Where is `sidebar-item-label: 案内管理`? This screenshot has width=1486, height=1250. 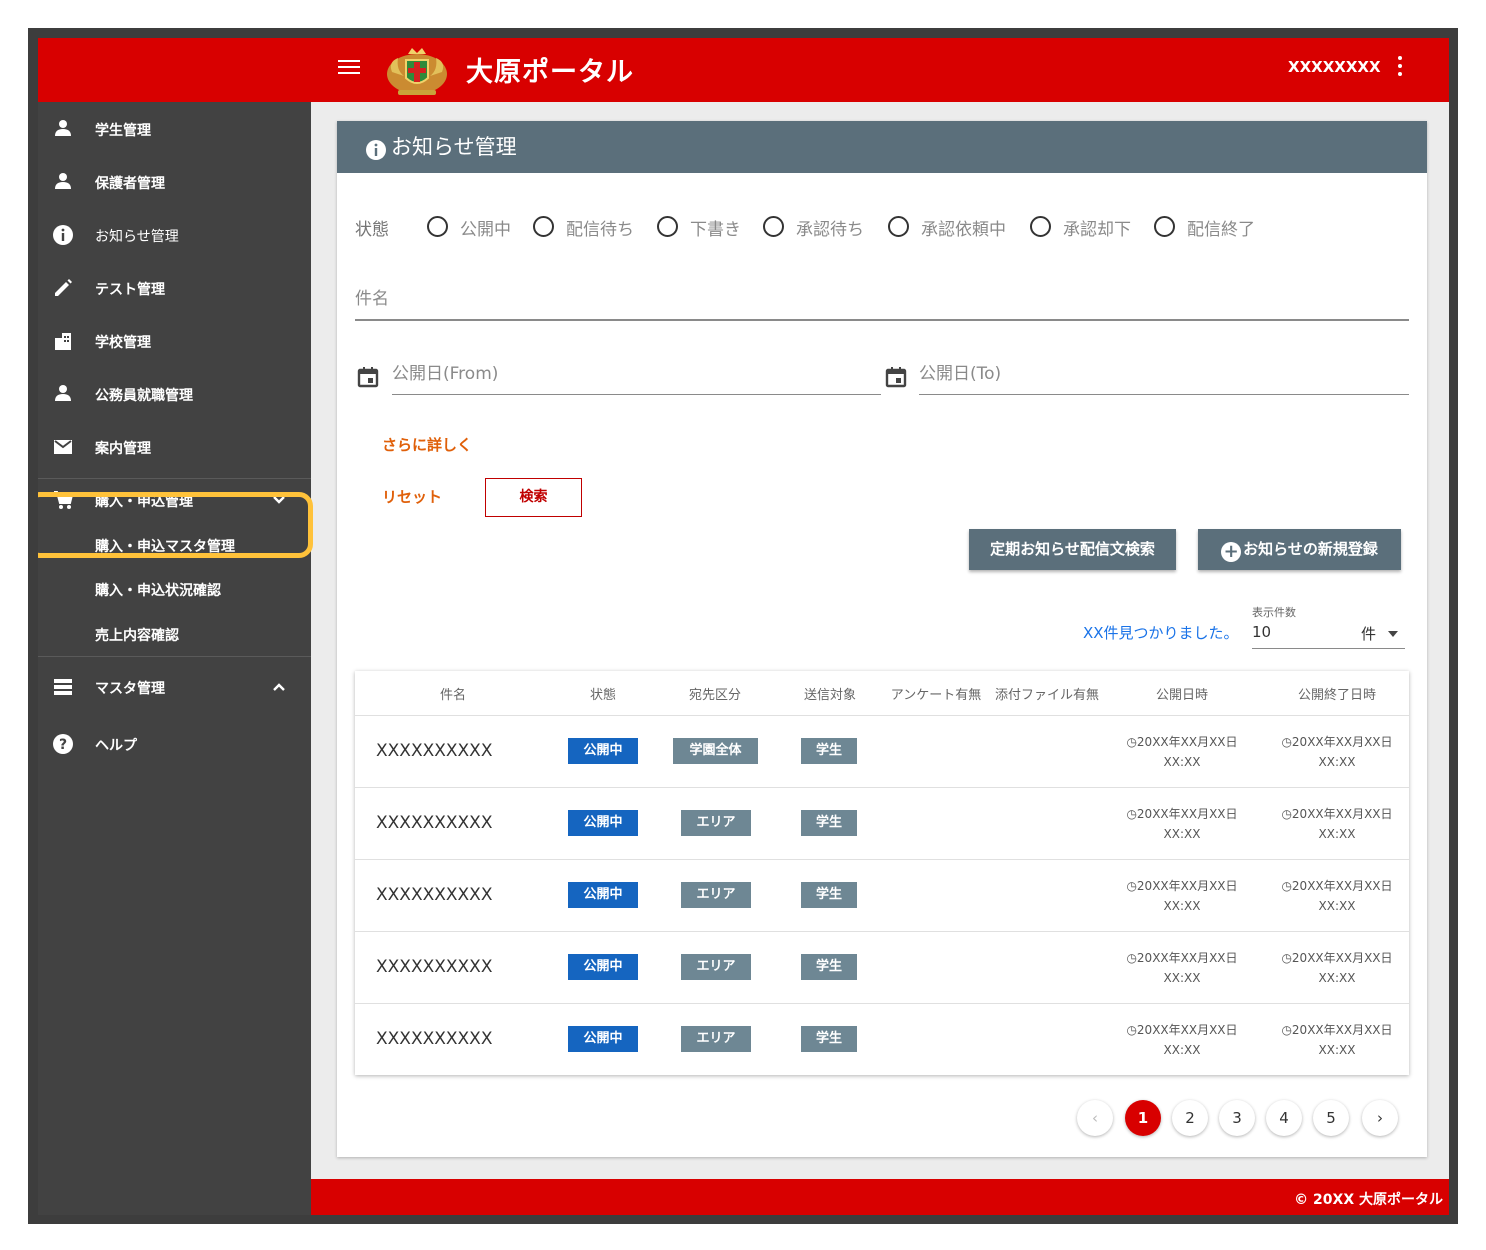
sidebar-item-label: 案内管理 is located at coordinates (123, 449).